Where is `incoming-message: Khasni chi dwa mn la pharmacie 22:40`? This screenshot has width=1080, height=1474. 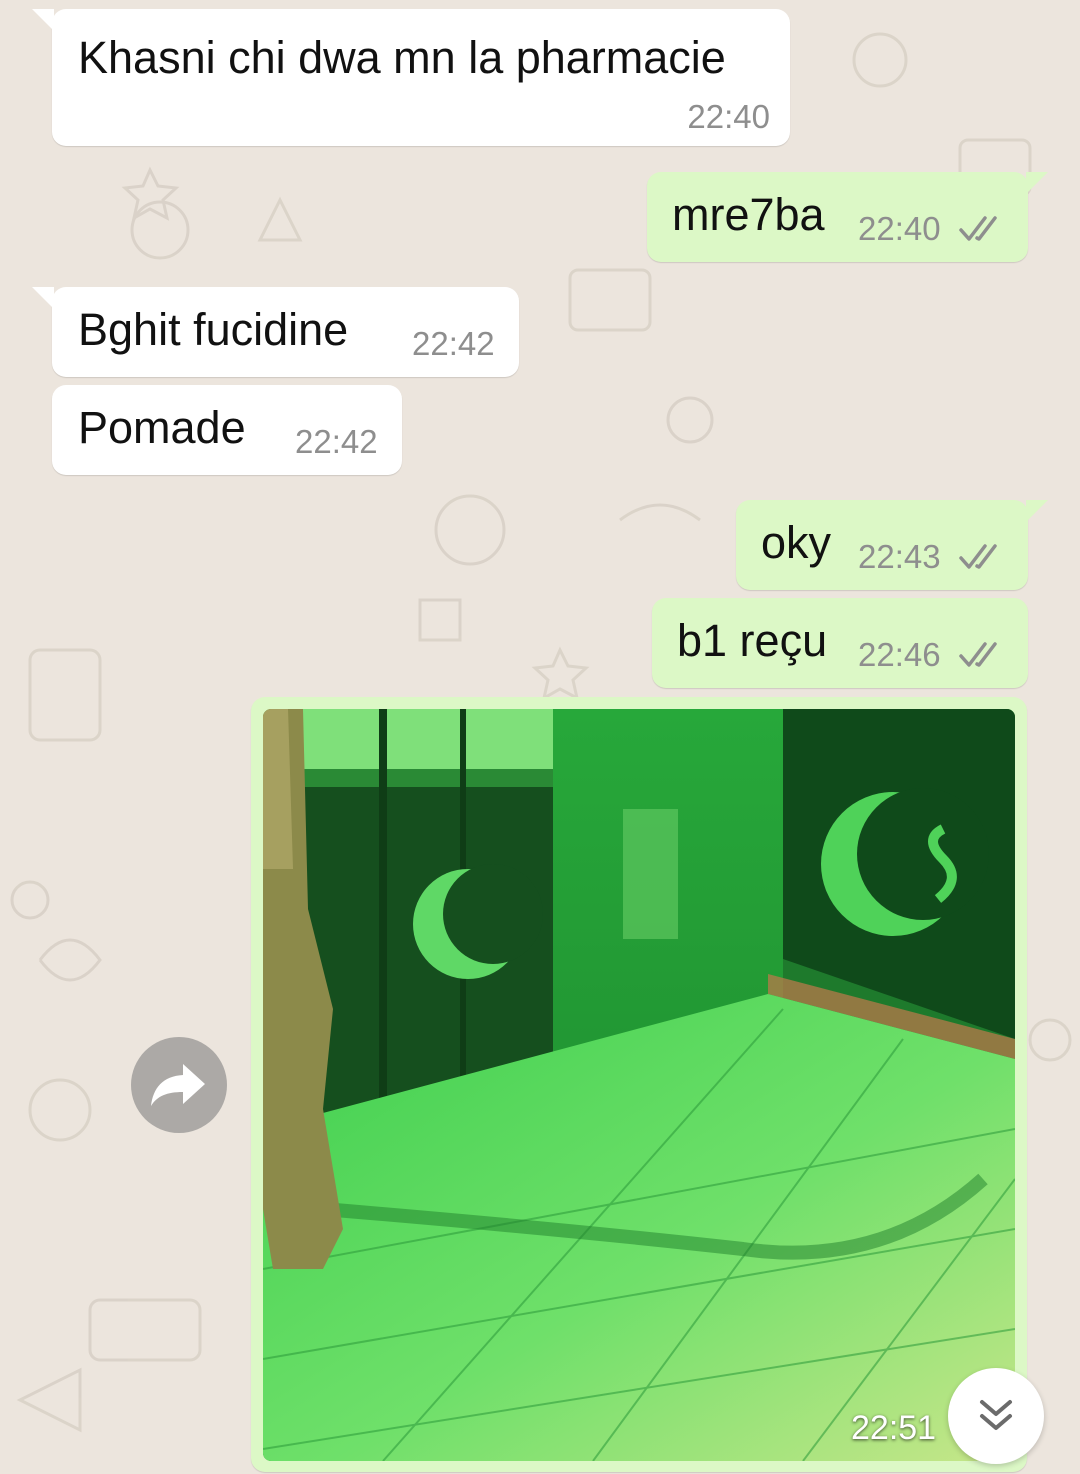 incoming-message: Khasni chi dwa mn la pharmacie 22:40 is located at coordinates (411, 77).